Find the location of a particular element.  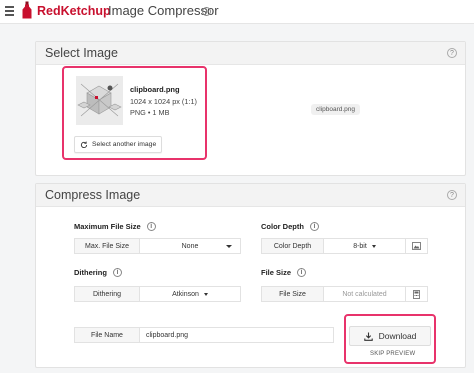

color-depth-label: Color Depth i is located at coordinates (290, 226).